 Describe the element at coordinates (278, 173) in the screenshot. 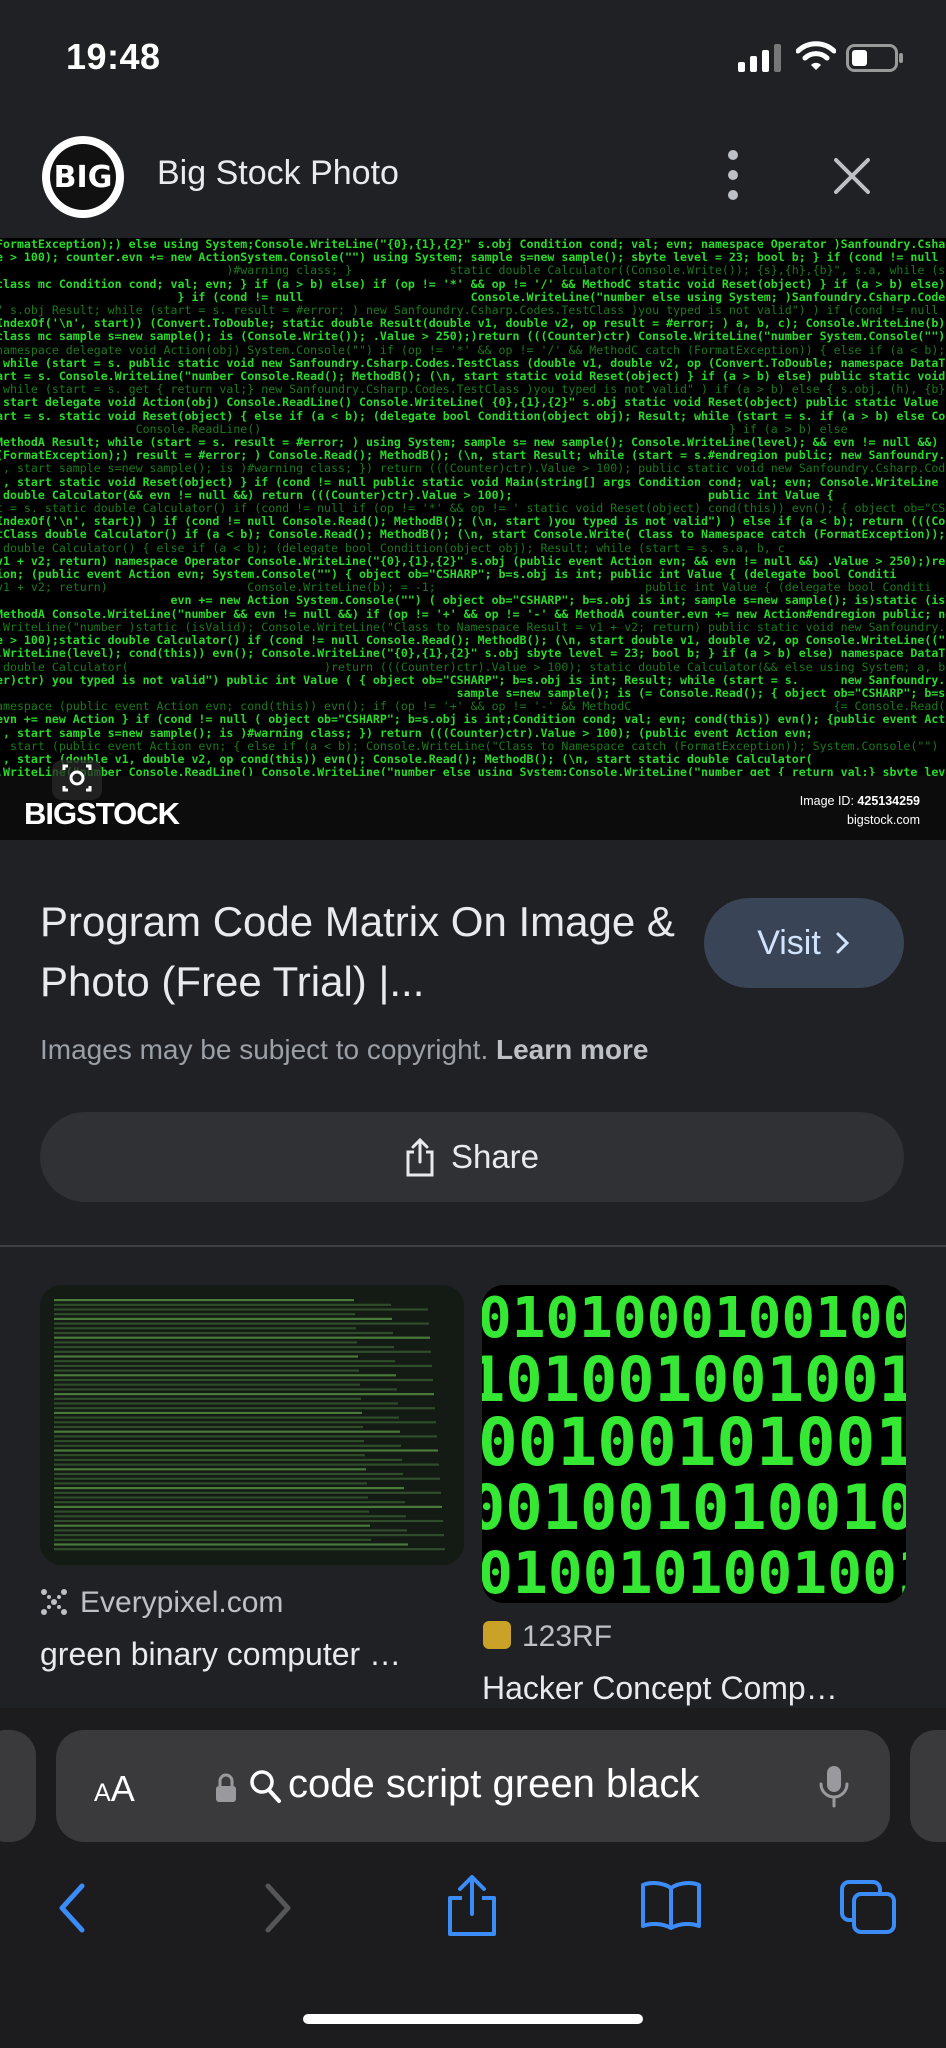

I see `site-name: Big Stock Photo` at that location.